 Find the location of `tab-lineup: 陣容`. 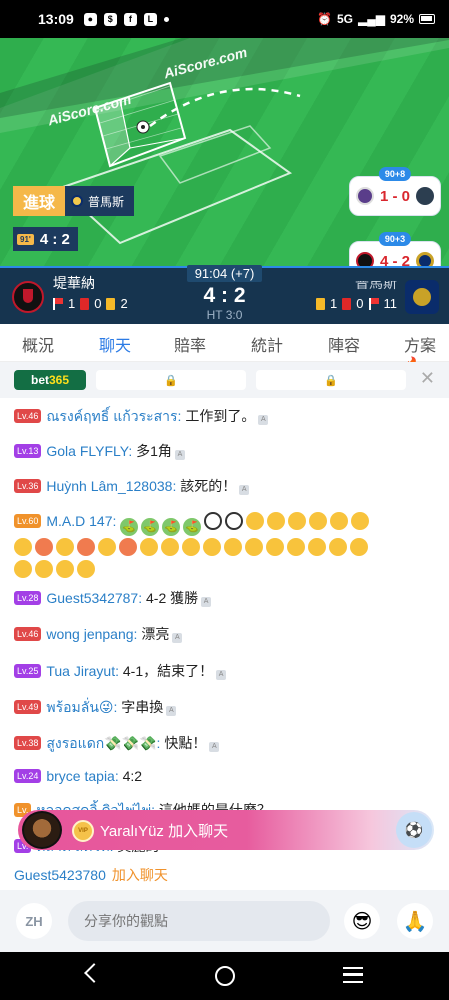

tab-lineup: 陣容 is located at coordinates (344, 344).